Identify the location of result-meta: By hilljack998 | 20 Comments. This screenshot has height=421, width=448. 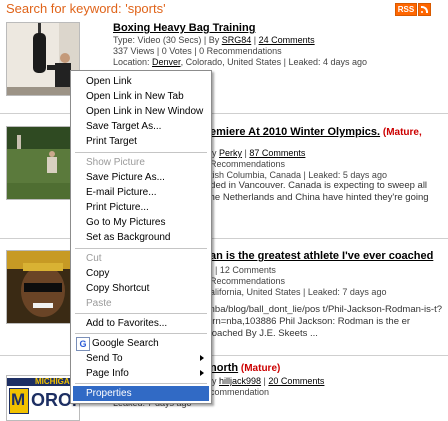
(265, 381).